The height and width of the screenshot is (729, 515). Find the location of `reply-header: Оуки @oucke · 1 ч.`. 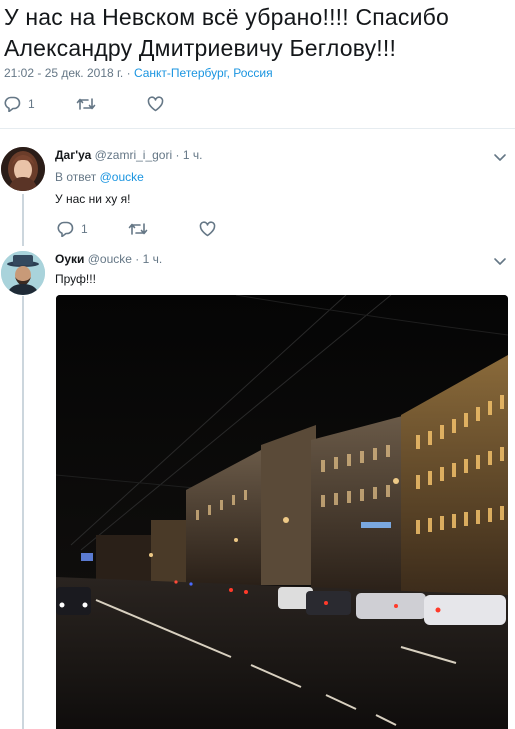

reply-header: Оуки @oucke · 1 ч. is located at coordinates (109, 259).